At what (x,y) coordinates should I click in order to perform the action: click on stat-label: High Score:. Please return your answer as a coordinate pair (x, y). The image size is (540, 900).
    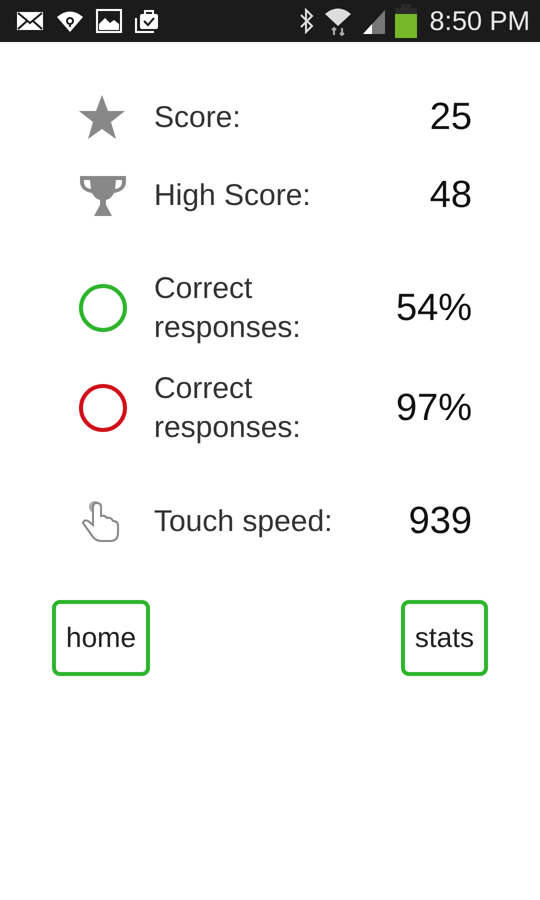
    Looking at the image, I should click on (233, 196).